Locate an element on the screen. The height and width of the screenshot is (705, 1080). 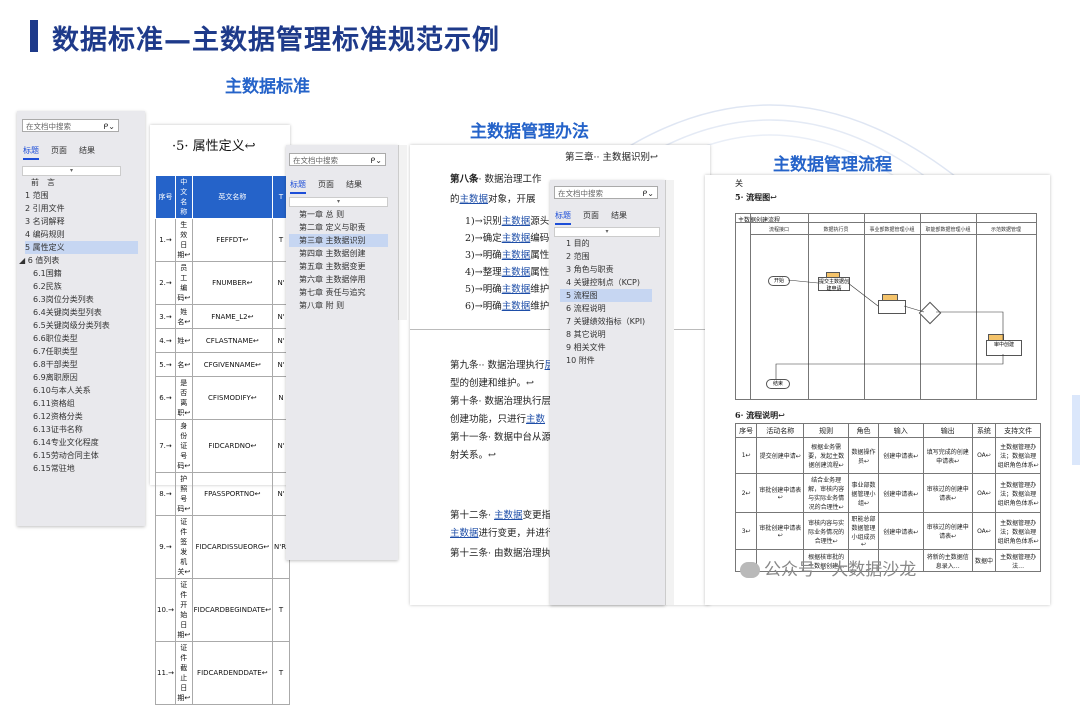
nav-item: 6.13证书名称 is located at coordinates (81, 429).